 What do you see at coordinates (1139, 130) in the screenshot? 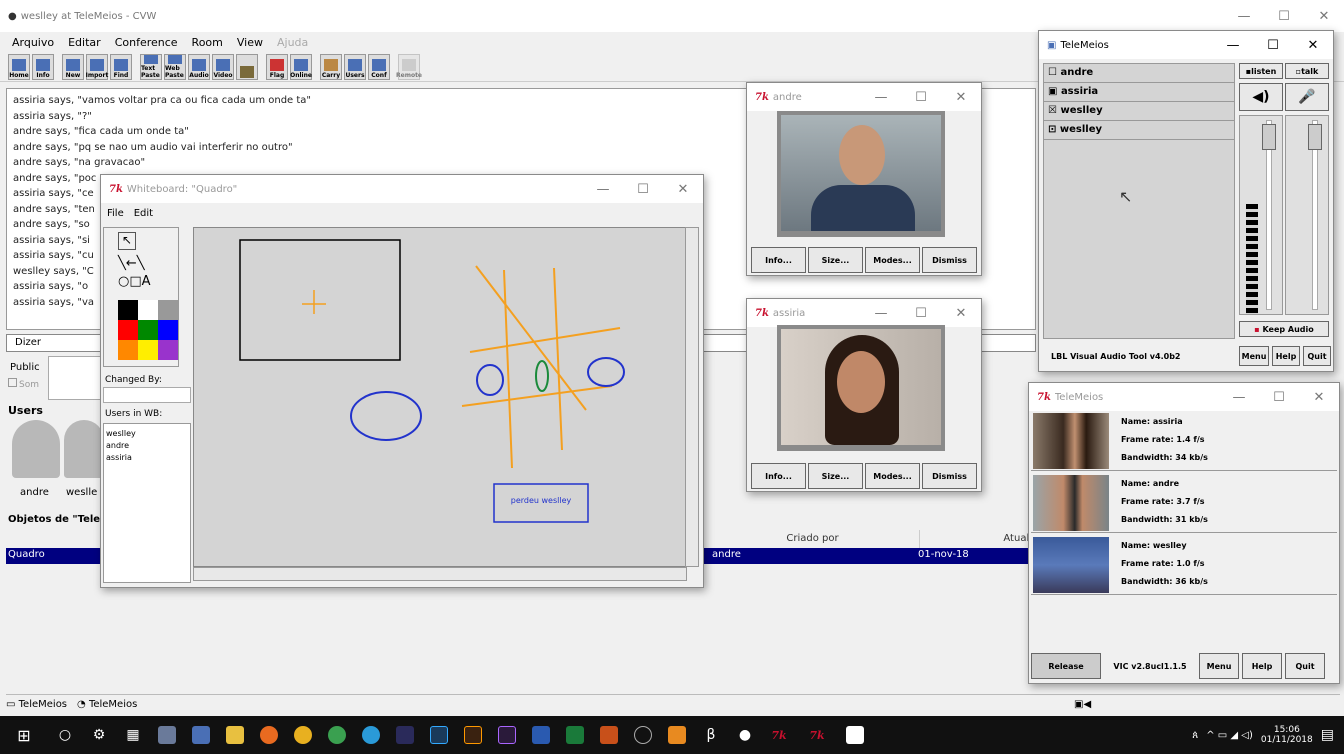
I see `list-item: ⊡ weslley` at bounding box center [1139, 130].